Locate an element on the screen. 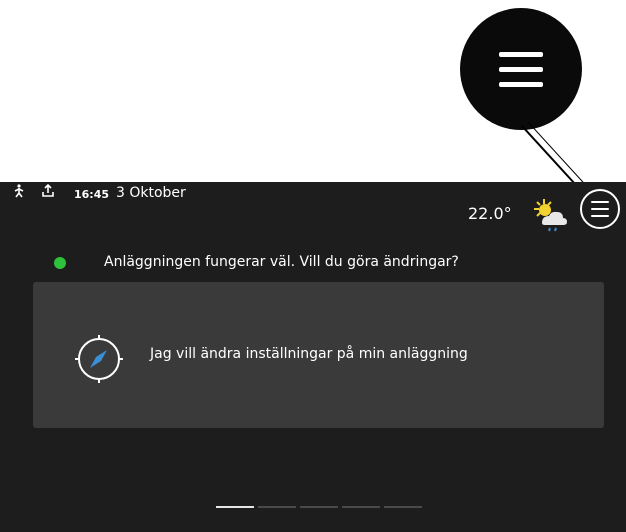 This screenshot has width=626, height=532. upload-icon is located at coordinates (48, 192).